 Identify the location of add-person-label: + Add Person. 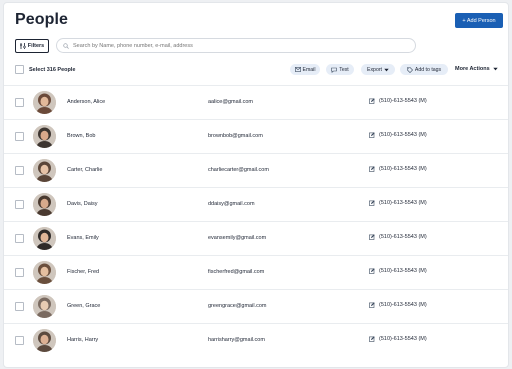
(479, 20).